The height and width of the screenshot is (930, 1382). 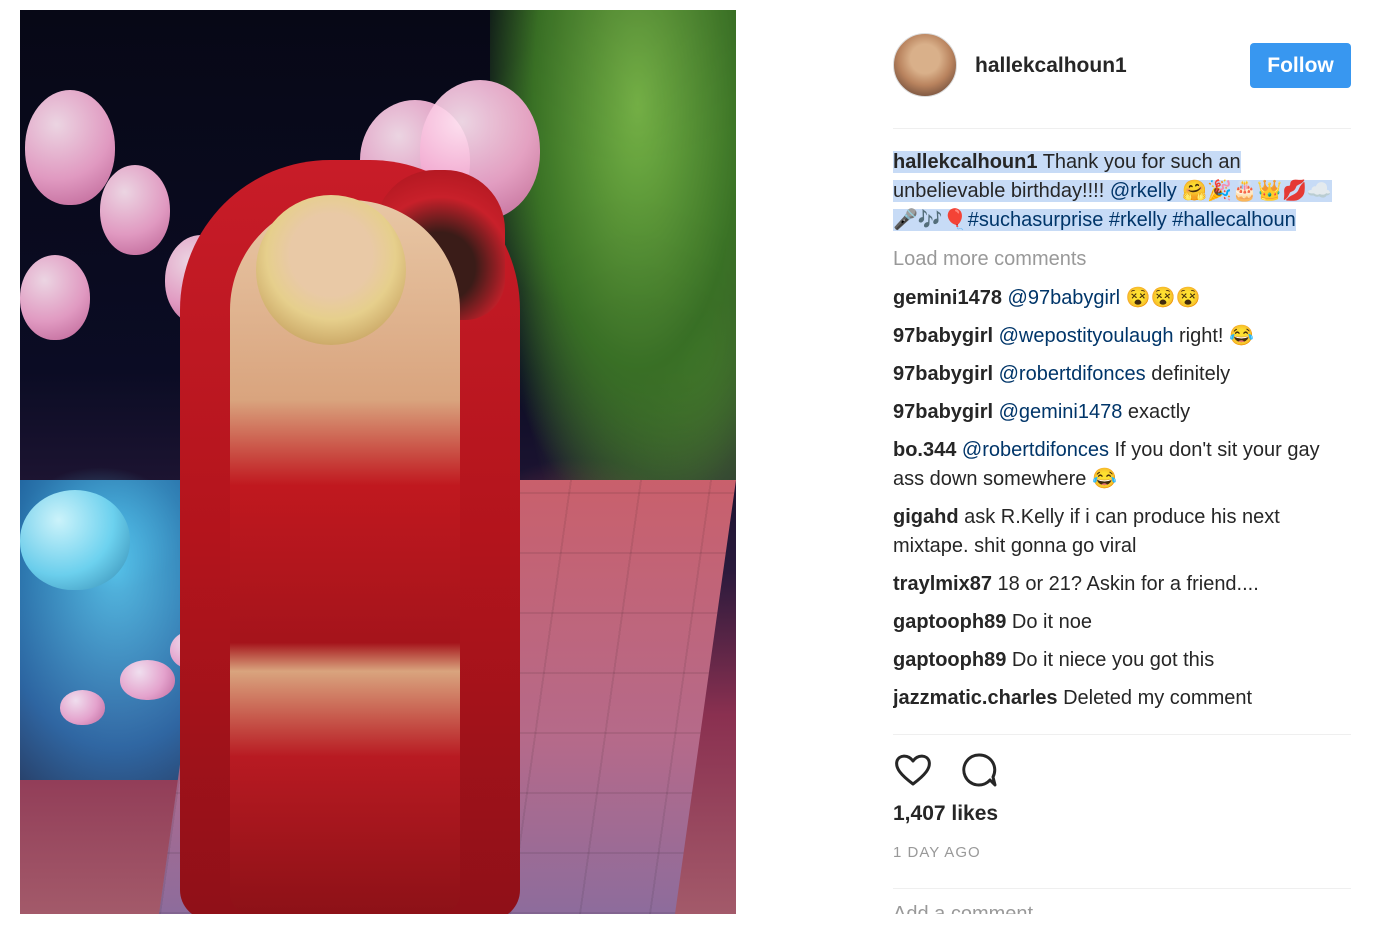 What do you see at coordinates (1122, 259) in the screenshot?
I see `load-more-comments: Load more comments` at bounding box center [1122, 259].